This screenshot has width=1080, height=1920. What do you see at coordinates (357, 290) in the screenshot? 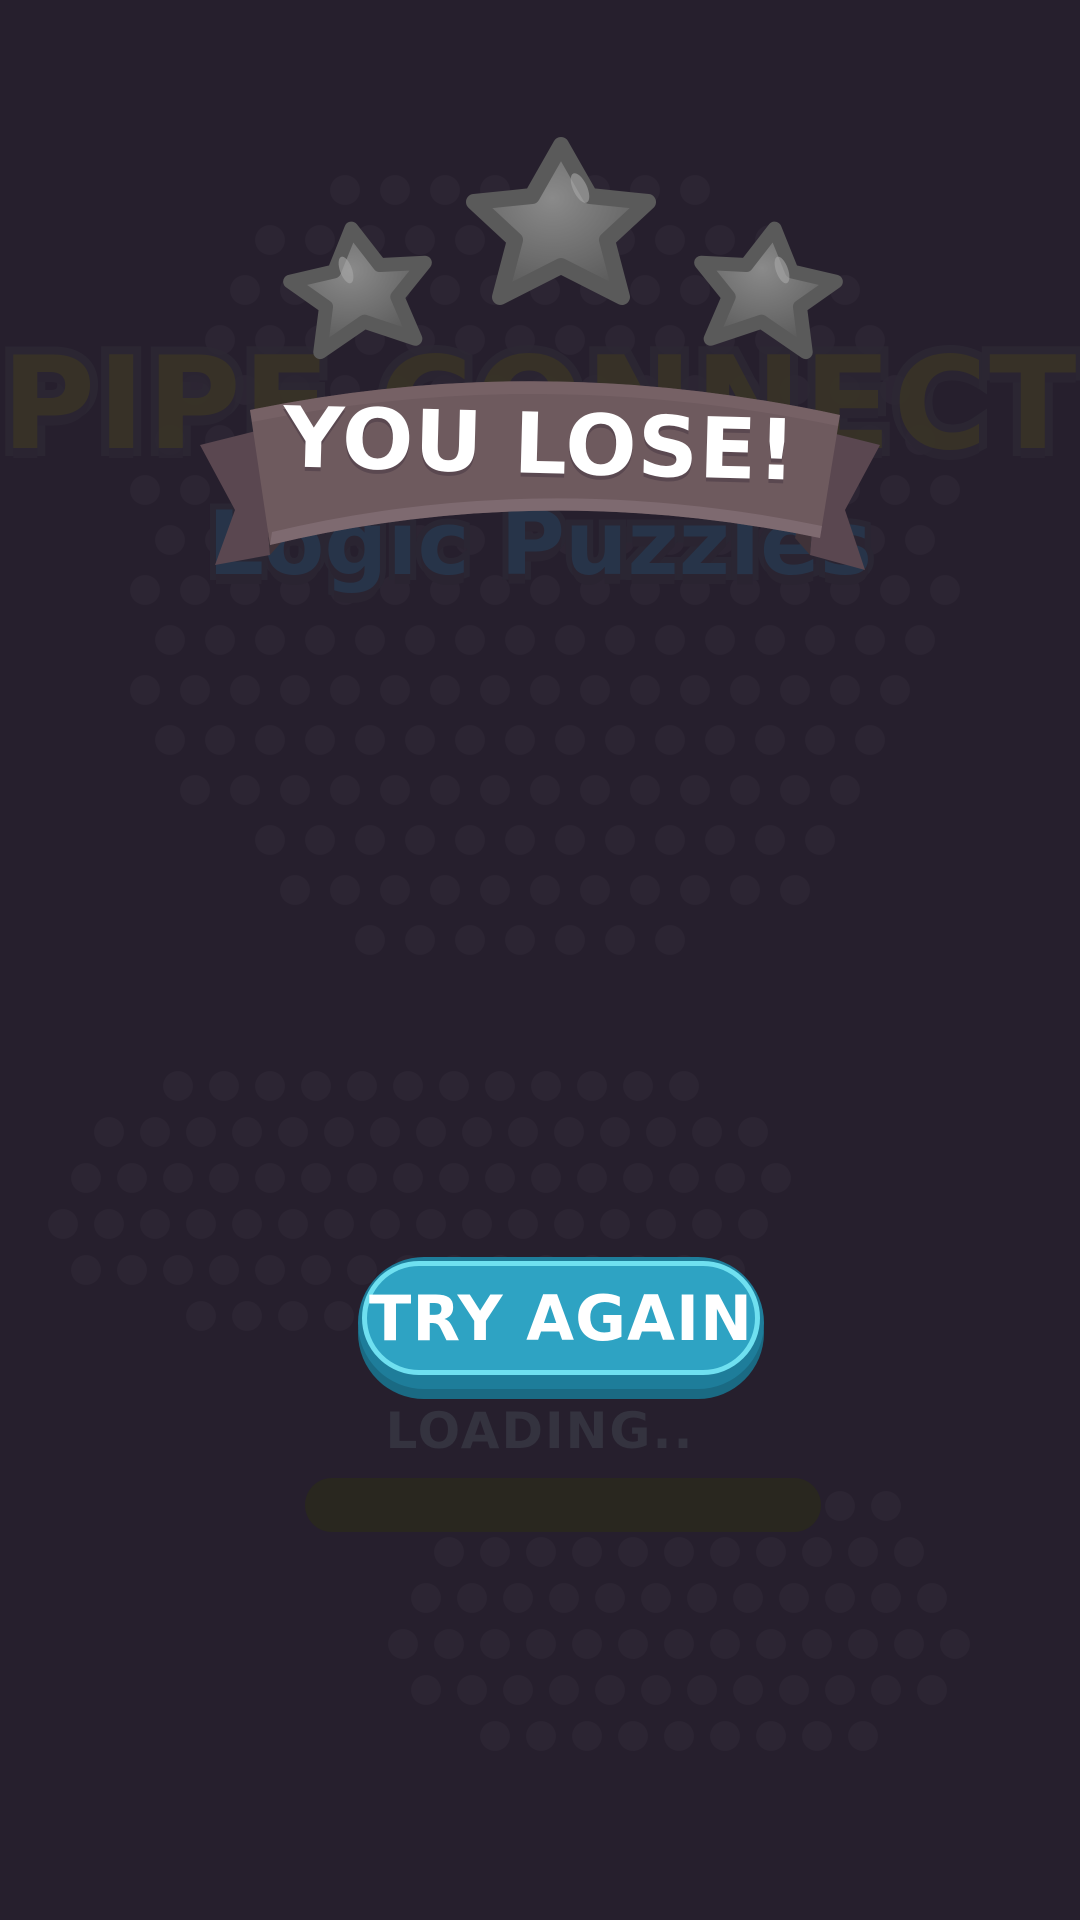
I see `star-left-icon` at bounding box center [357, 290].